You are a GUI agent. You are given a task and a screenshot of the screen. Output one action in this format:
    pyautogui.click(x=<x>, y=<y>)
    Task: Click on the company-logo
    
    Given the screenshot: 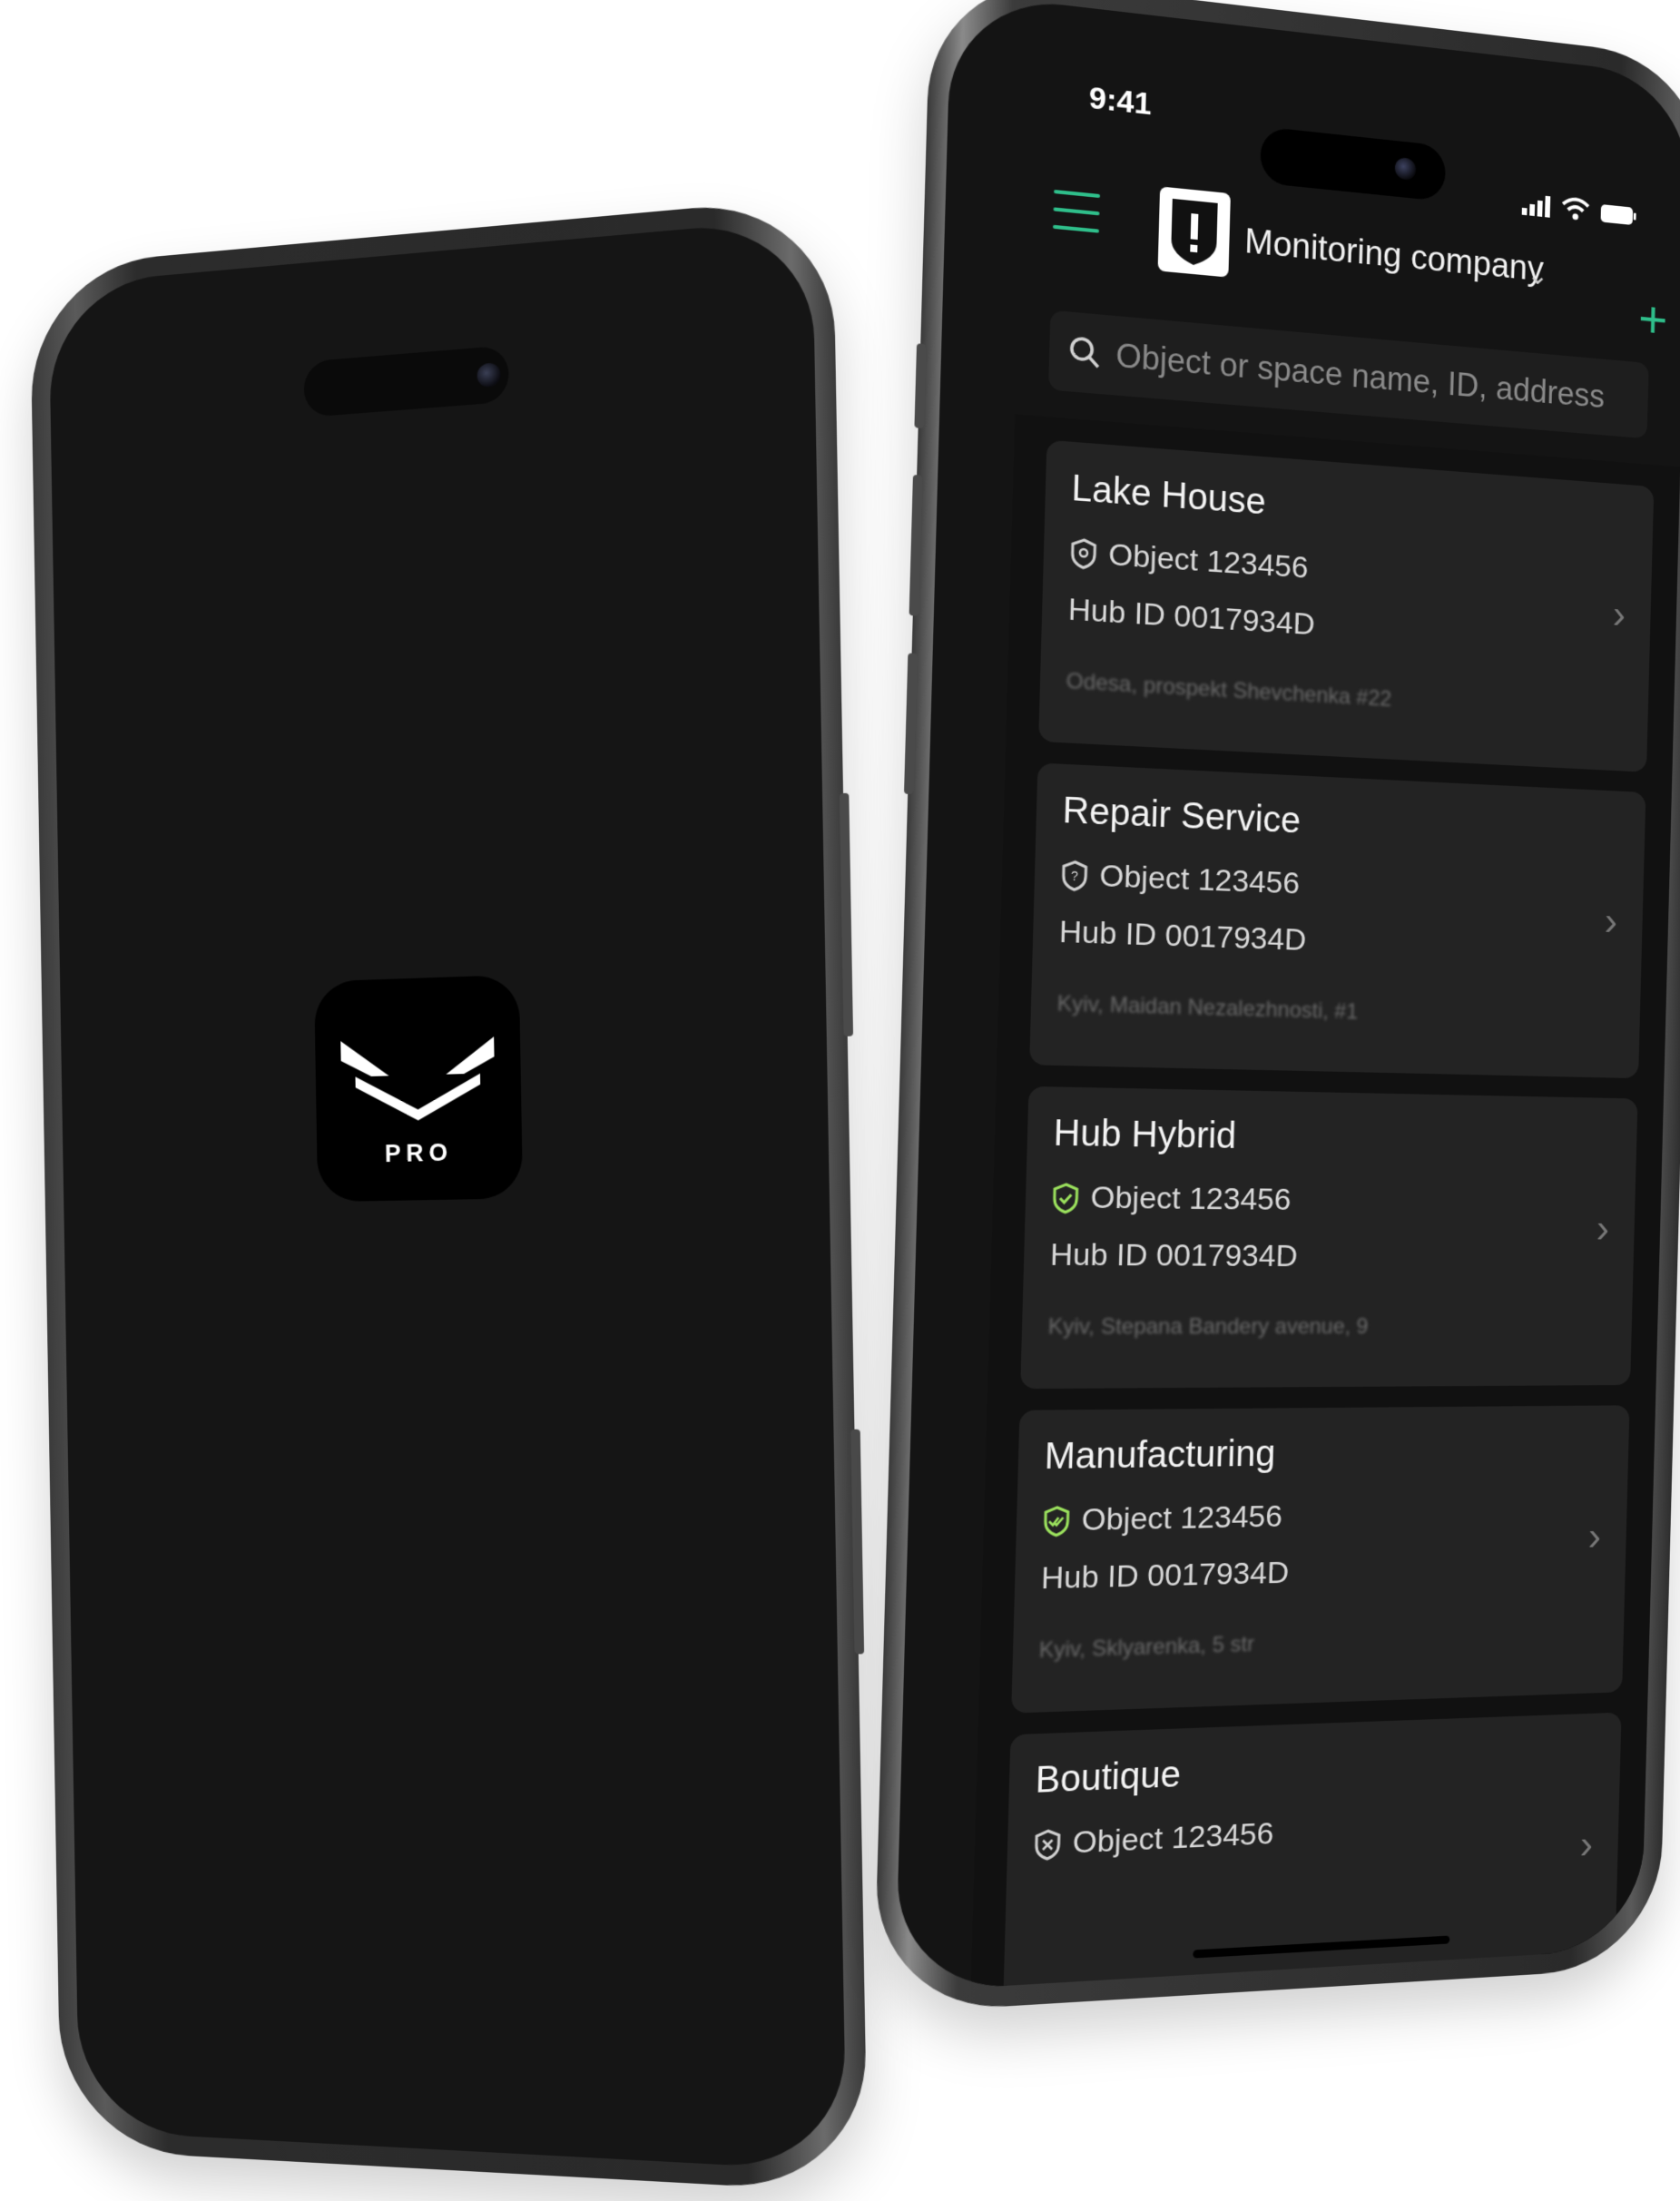 What is the action you would take?
    pyautogui.click(x=1194, y=232)
    